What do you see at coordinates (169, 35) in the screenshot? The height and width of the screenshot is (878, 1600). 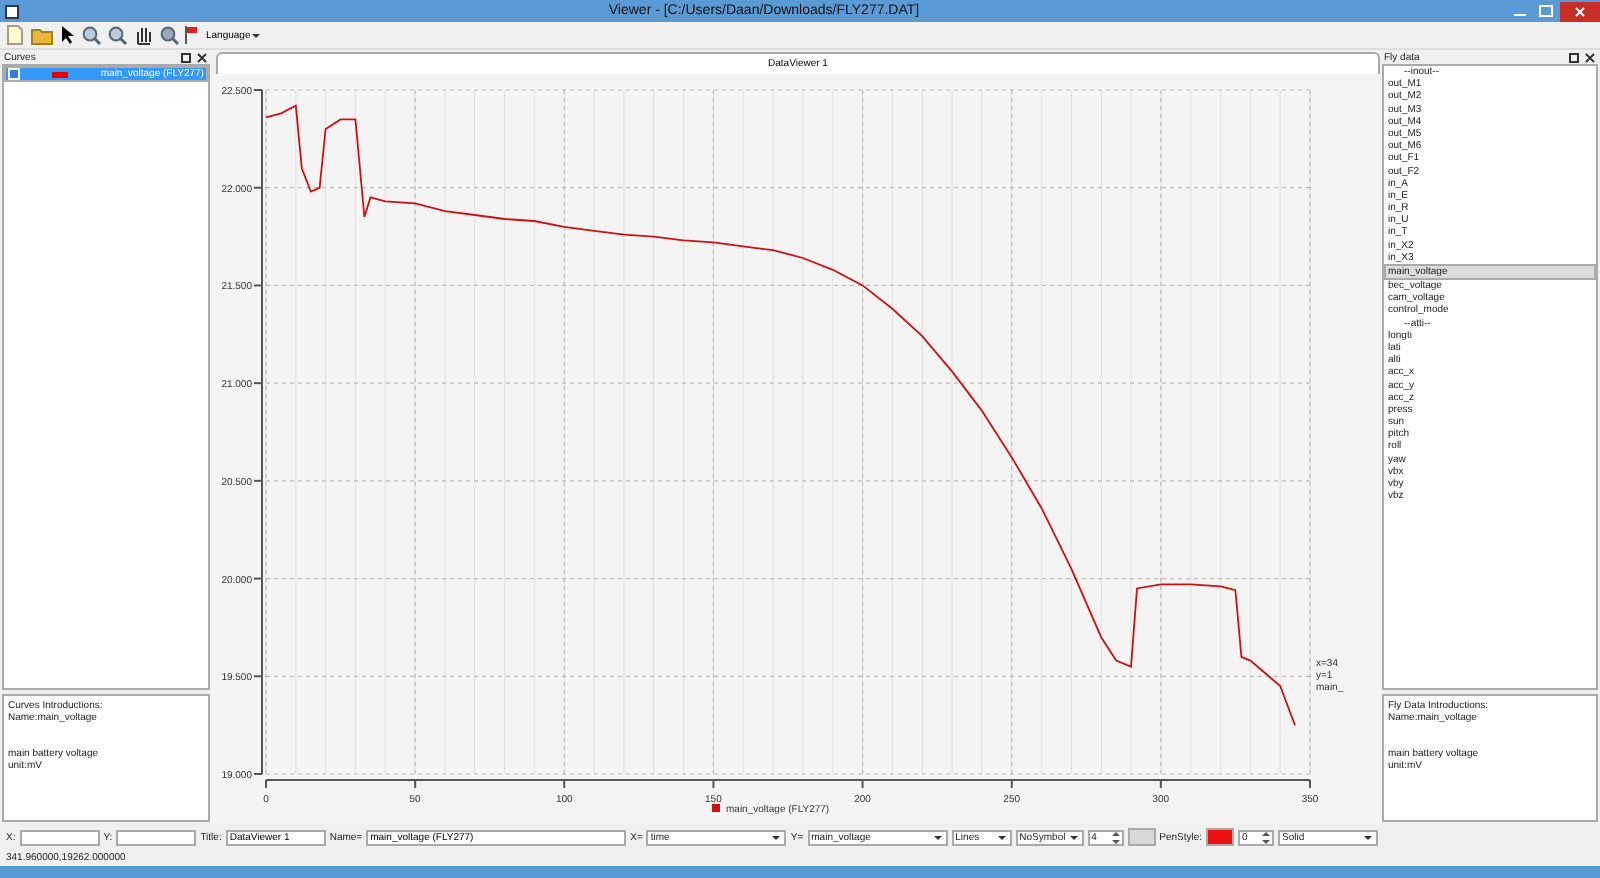 I see `zoom-icon` at bounding box center [169, 35].